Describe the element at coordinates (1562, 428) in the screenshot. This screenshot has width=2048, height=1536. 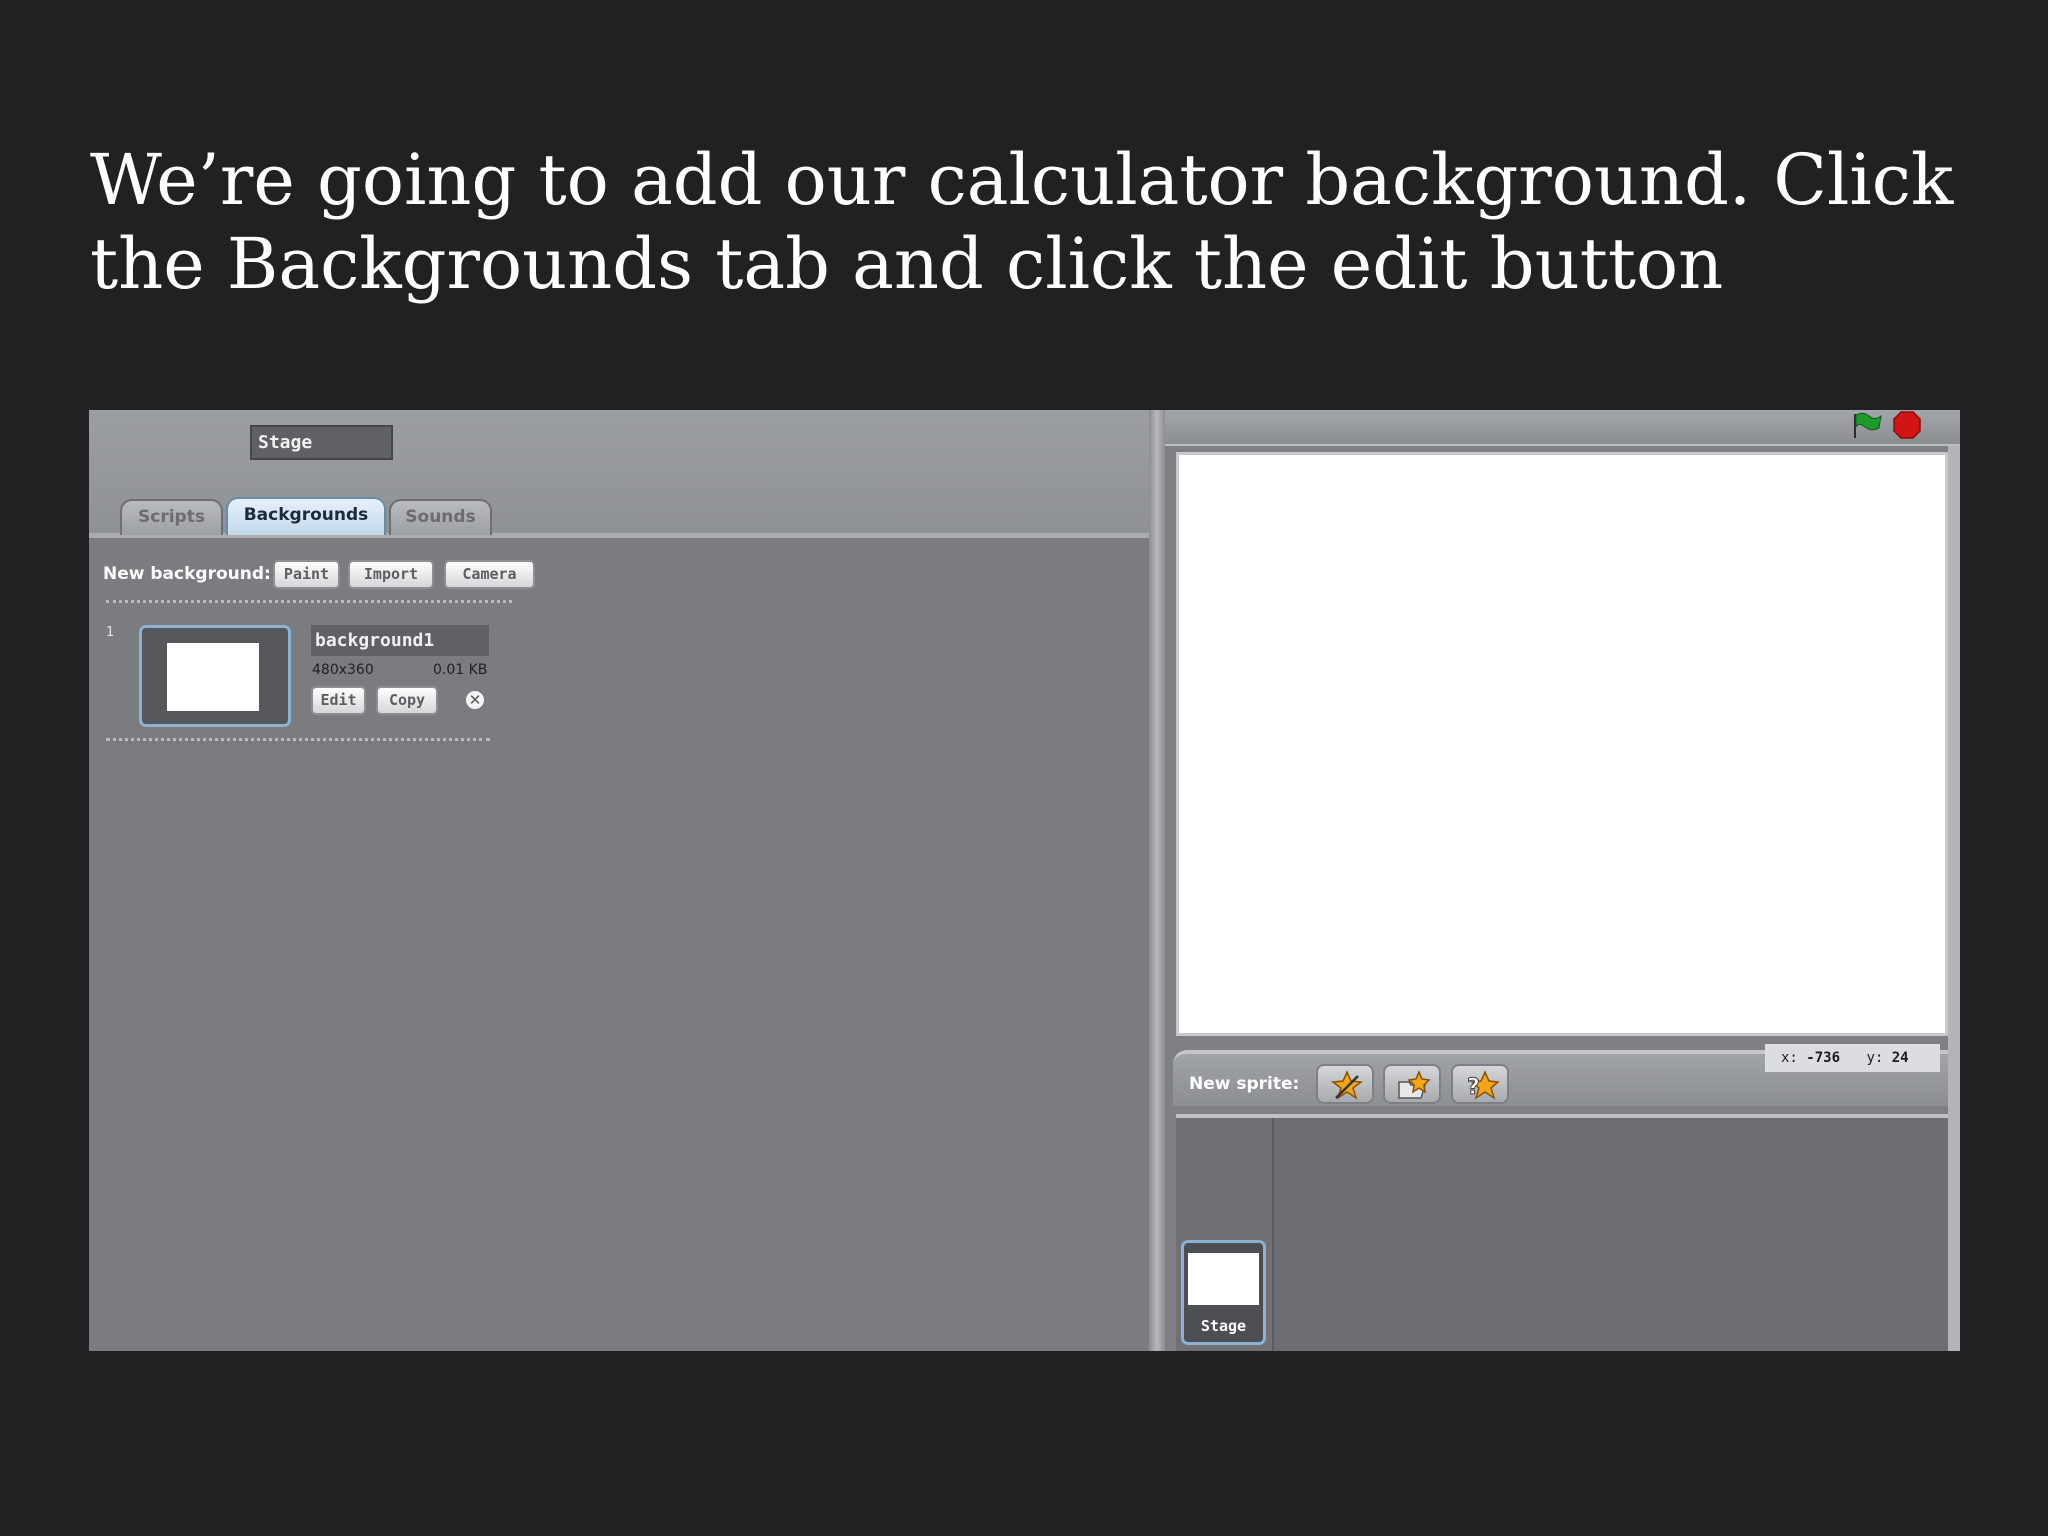
I see `stage-toolbar` at that location.